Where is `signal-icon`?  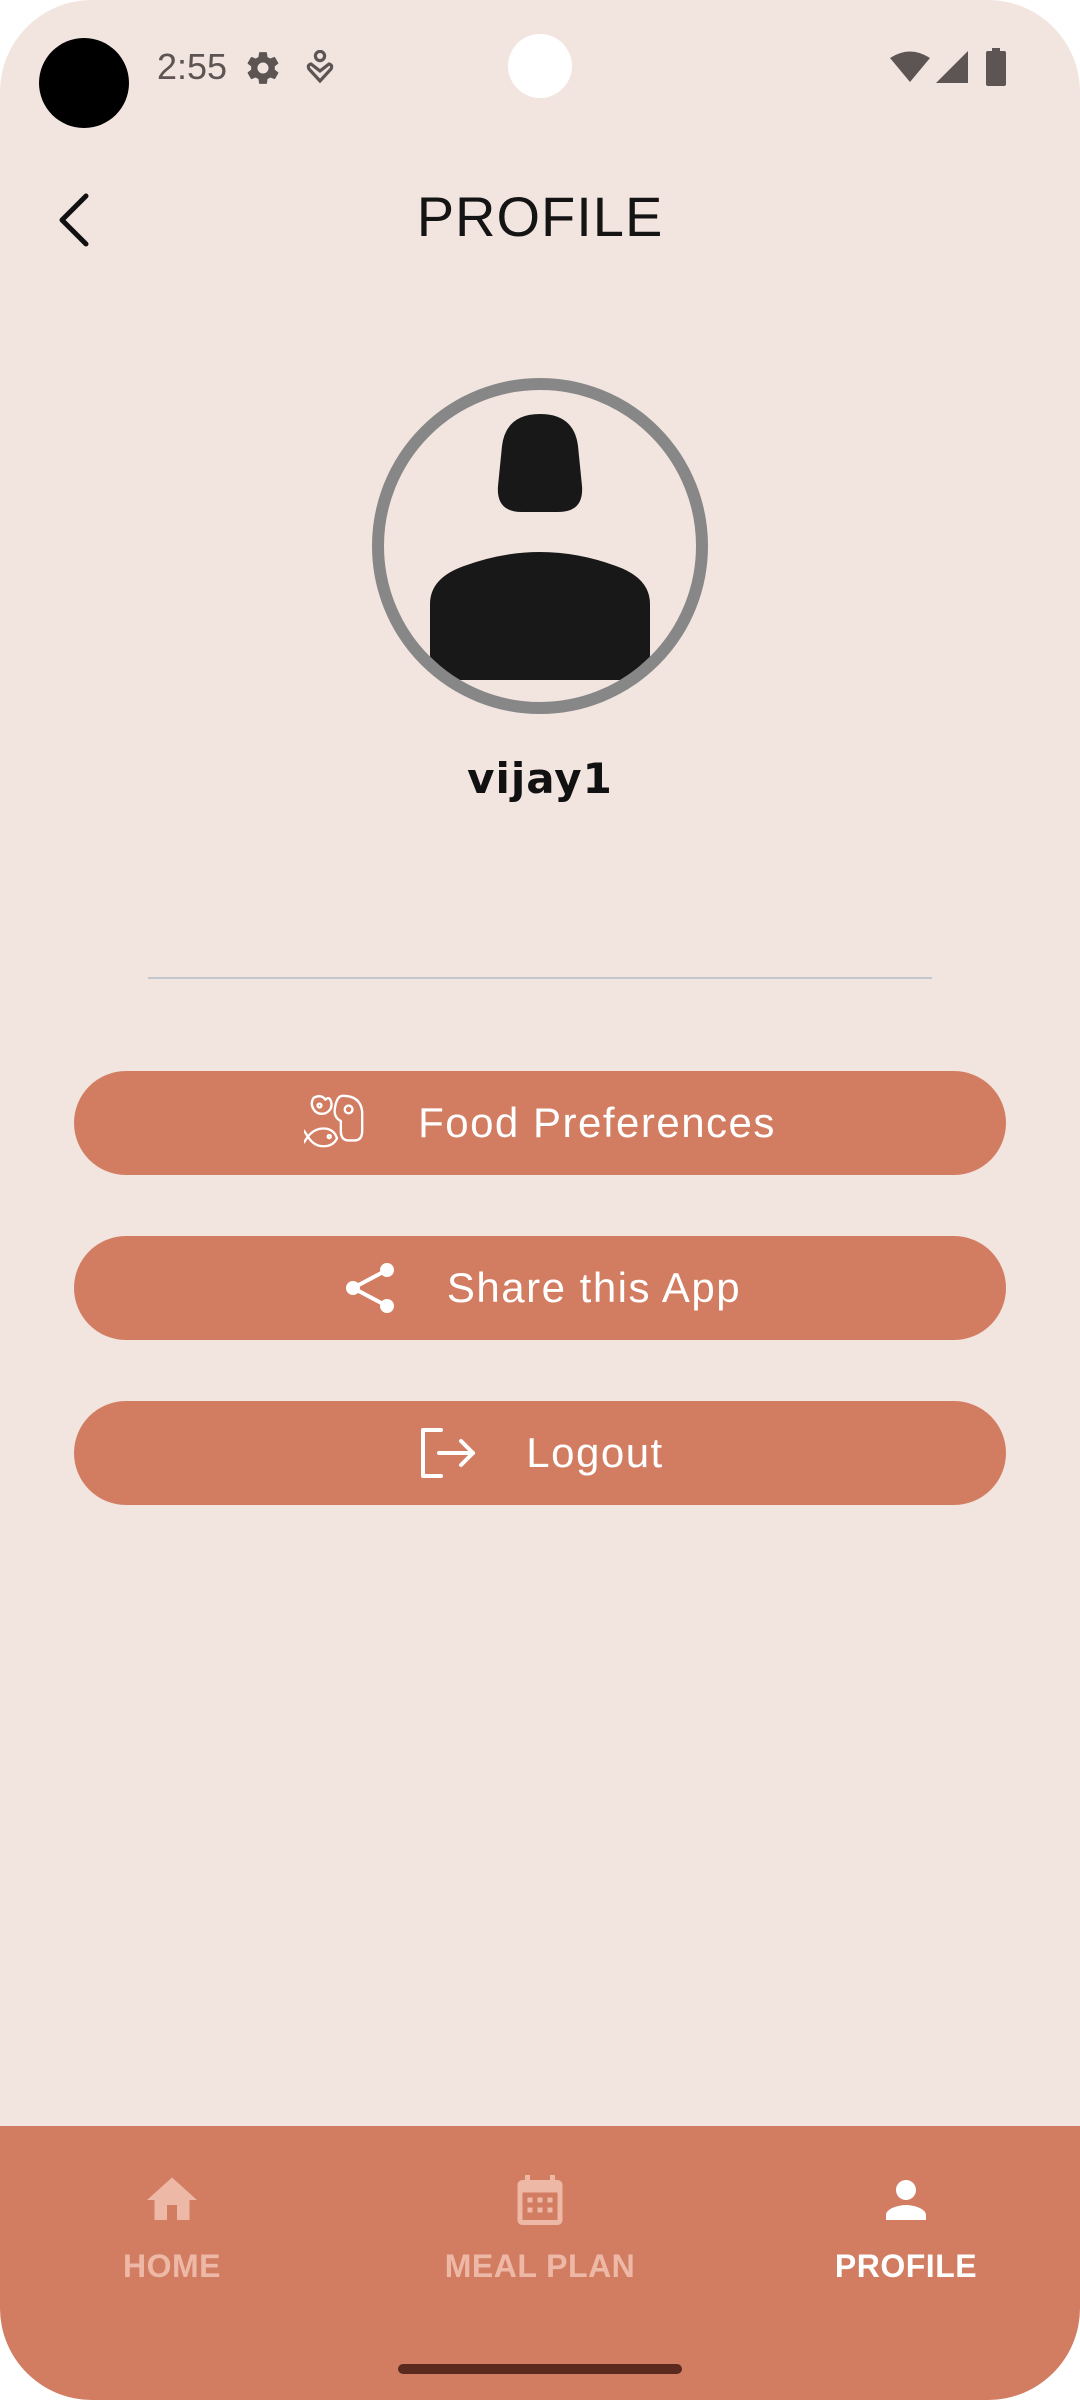
signal-icon is located at coordinates (952, 67).